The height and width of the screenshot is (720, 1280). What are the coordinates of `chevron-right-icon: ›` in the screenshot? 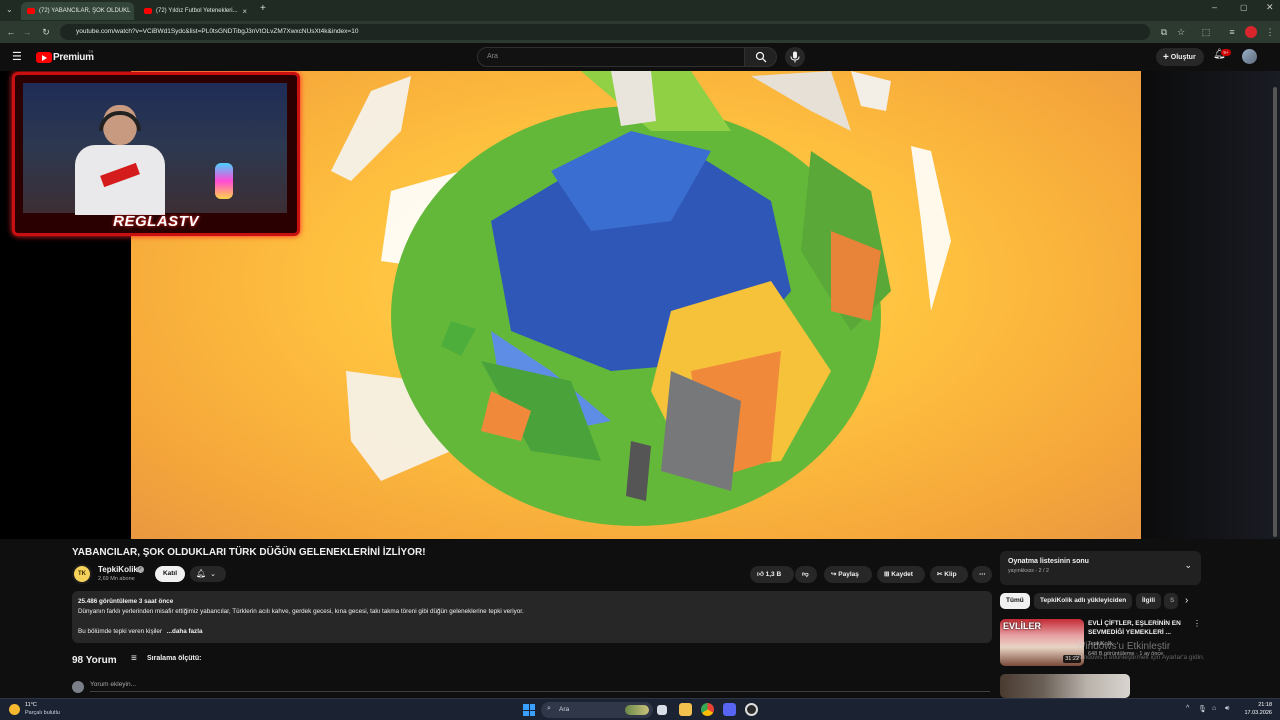 It's located at (1186, 600).